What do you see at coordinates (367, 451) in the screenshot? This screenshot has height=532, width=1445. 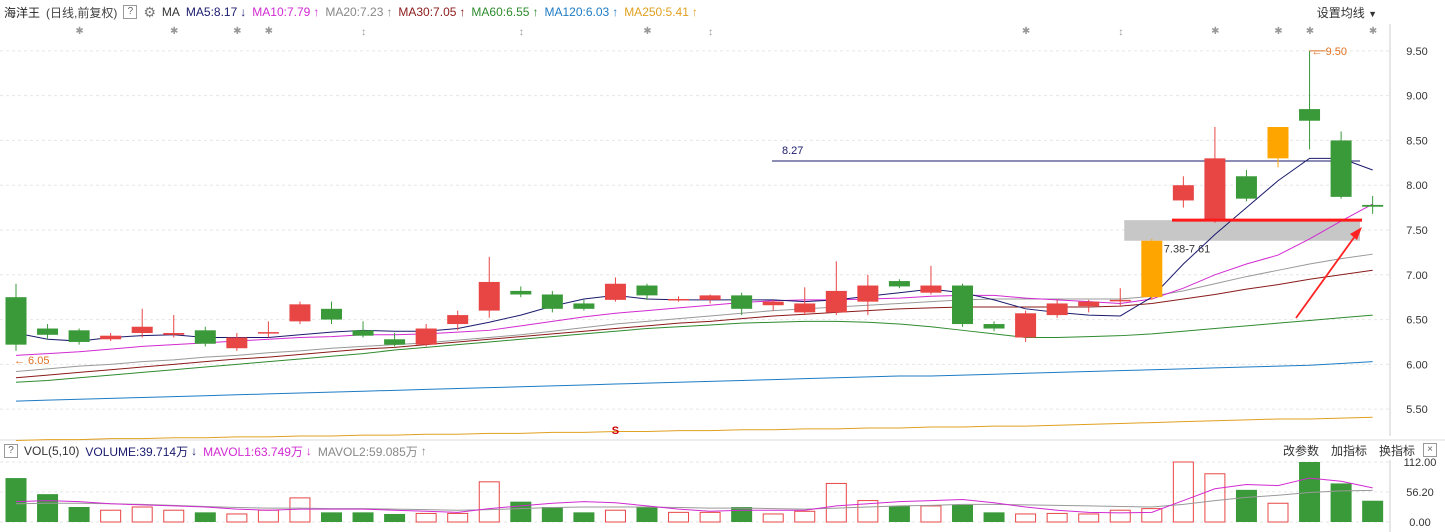 I see `mavol2-value: MAVOL2:59.085万` at bounding box center [367, 451].